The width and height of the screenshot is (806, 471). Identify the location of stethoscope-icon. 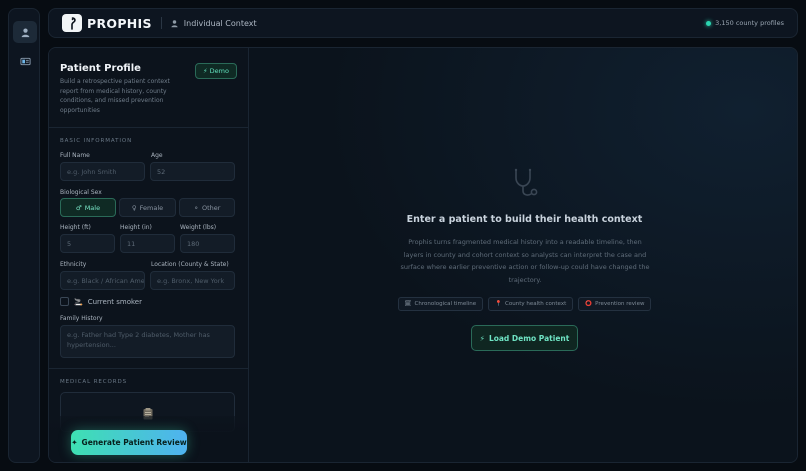
(526, 182).